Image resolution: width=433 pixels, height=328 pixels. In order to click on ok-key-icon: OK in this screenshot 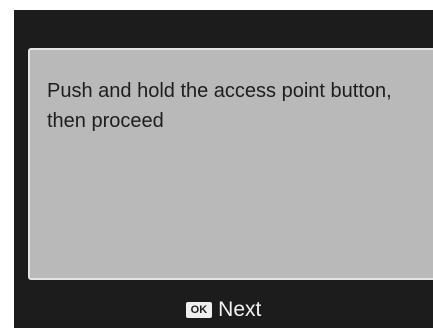, I will do `click(199, 310)`.